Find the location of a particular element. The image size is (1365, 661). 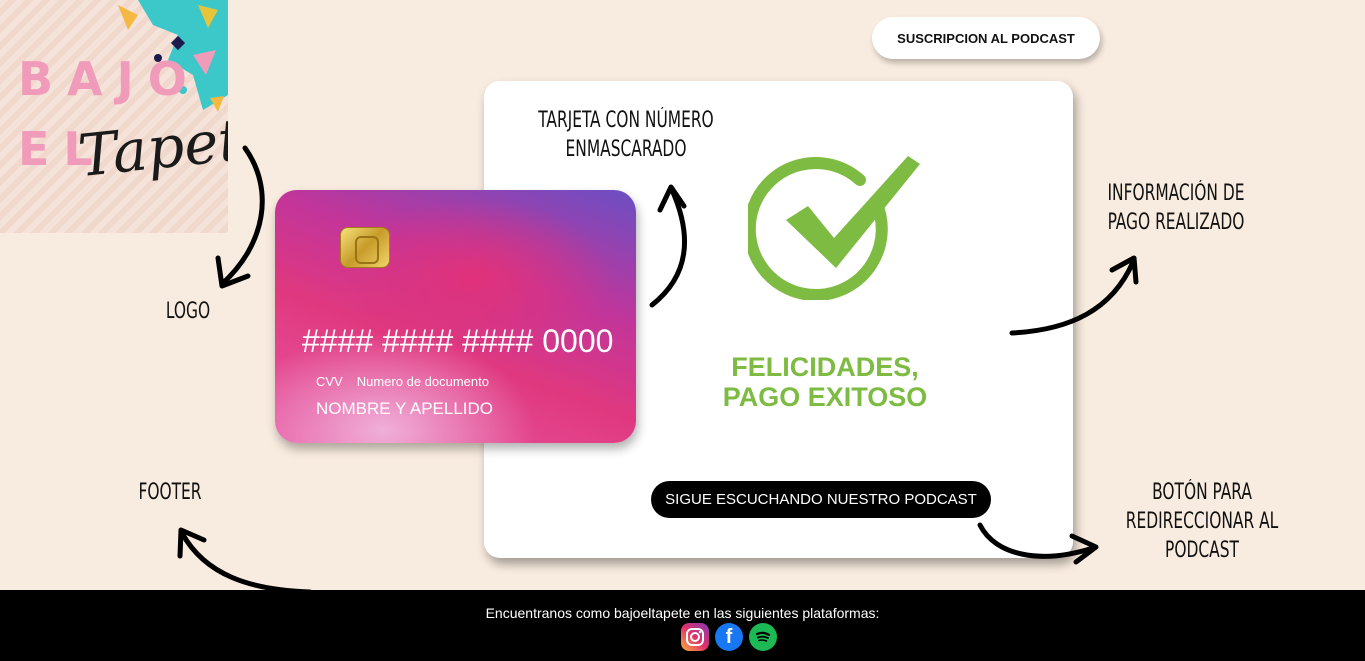

annotation-payment-info: INFORMACIÓN DE PAGO REALIZADO is located at coordinates (1176, 208).